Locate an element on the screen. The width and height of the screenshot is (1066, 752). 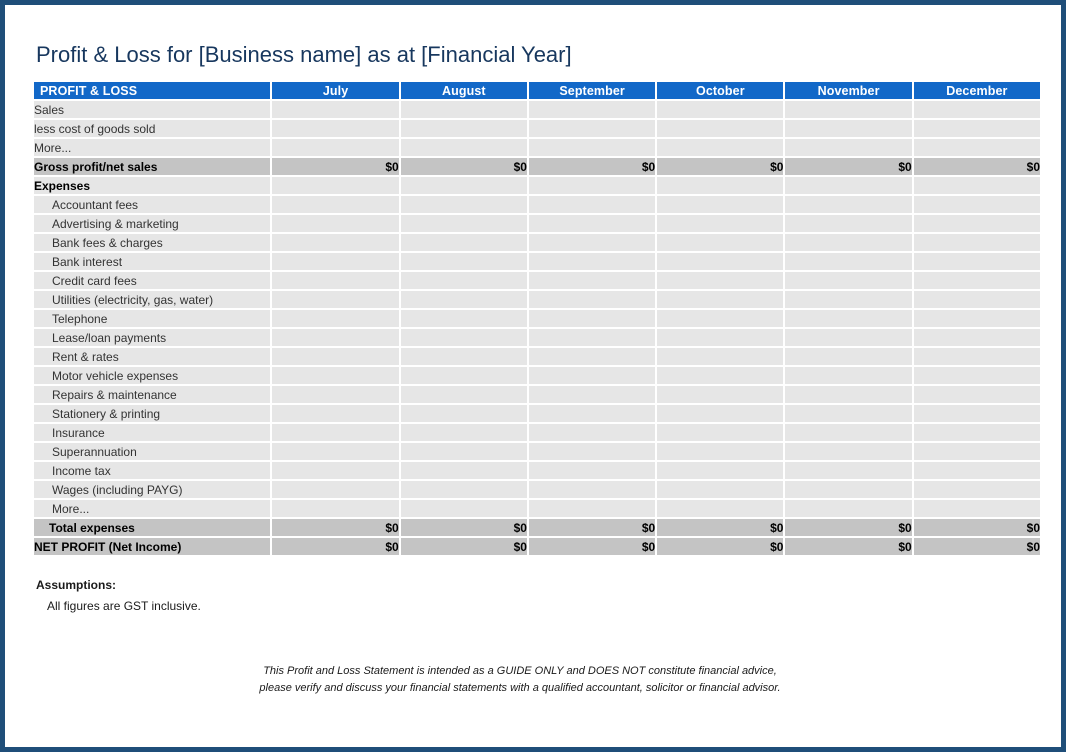
row-label: Repairs & maintenance is located at coordinates (152, 395).